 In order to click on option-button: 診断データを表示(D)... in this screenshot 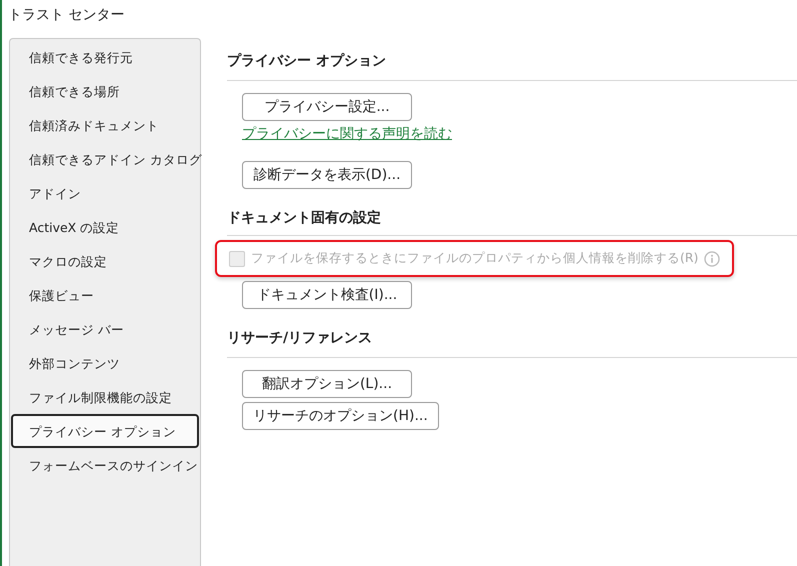, I will do `click(327, 175)`.